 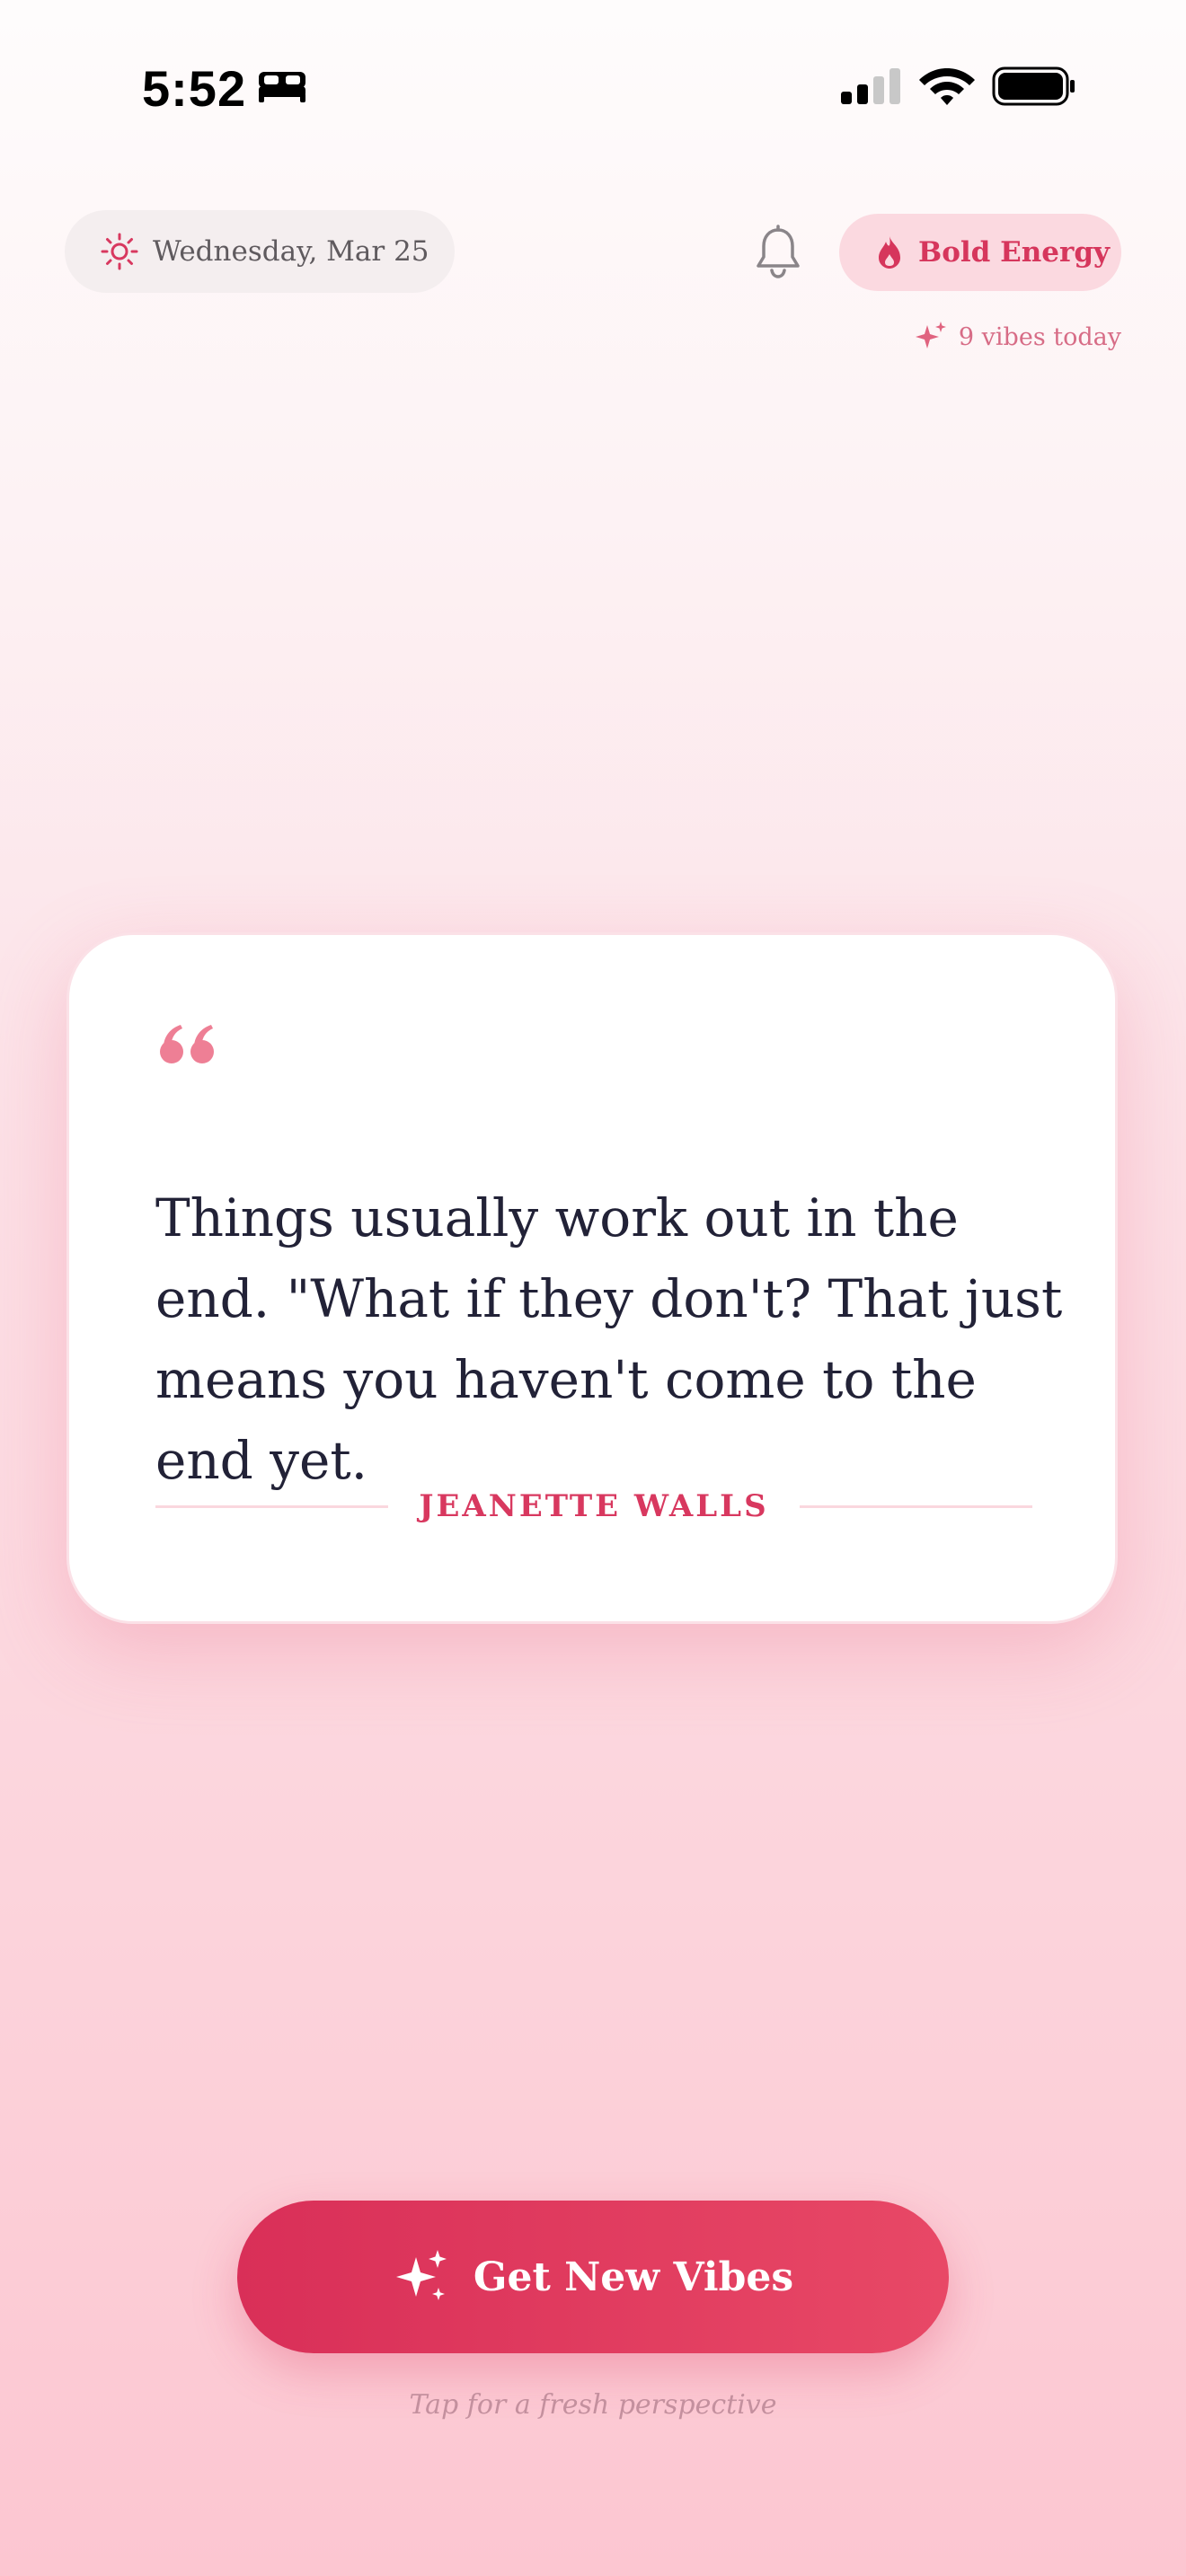 What do you see at coordinates (1014, 252) in the screenshot?
I see `energy-label: Bold Energy` at bounding box center [1014, 252].